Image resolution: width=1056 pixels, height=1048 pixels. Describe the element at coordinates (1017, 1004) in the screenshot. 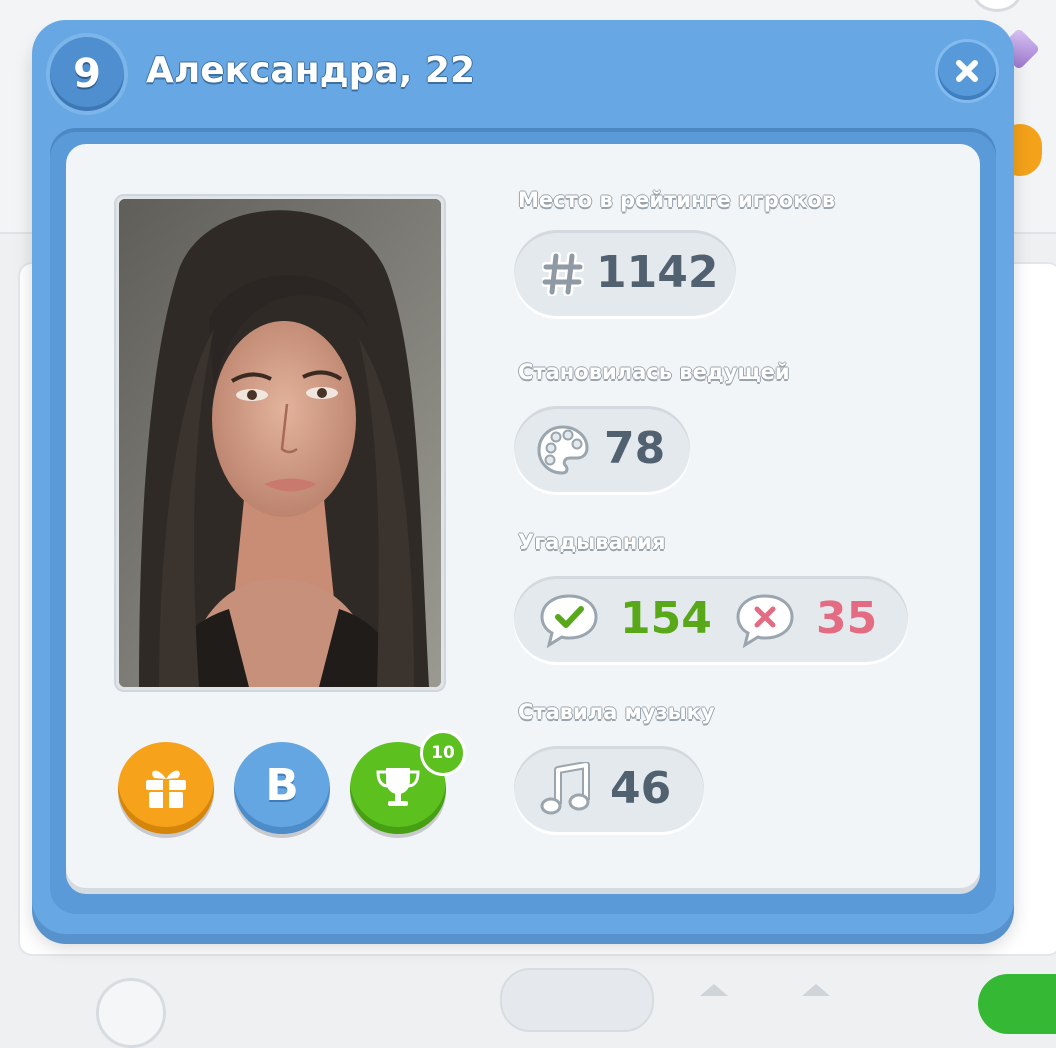

I see `background-green-button` at that location.